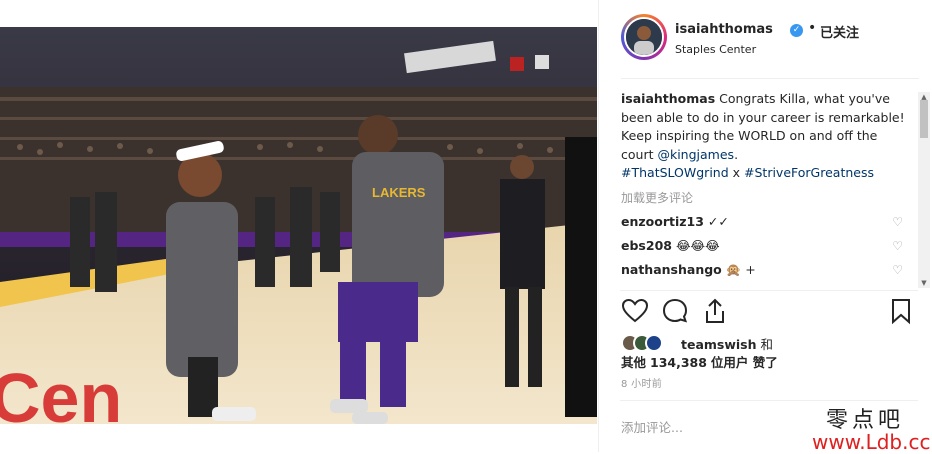 The width and height of the screenshot is (932, 454). What do you see at coordinates (924, 283) in the screenshot?
I see `scroll-down-arrow-icon: ▼` at bounding box center [924, 283].